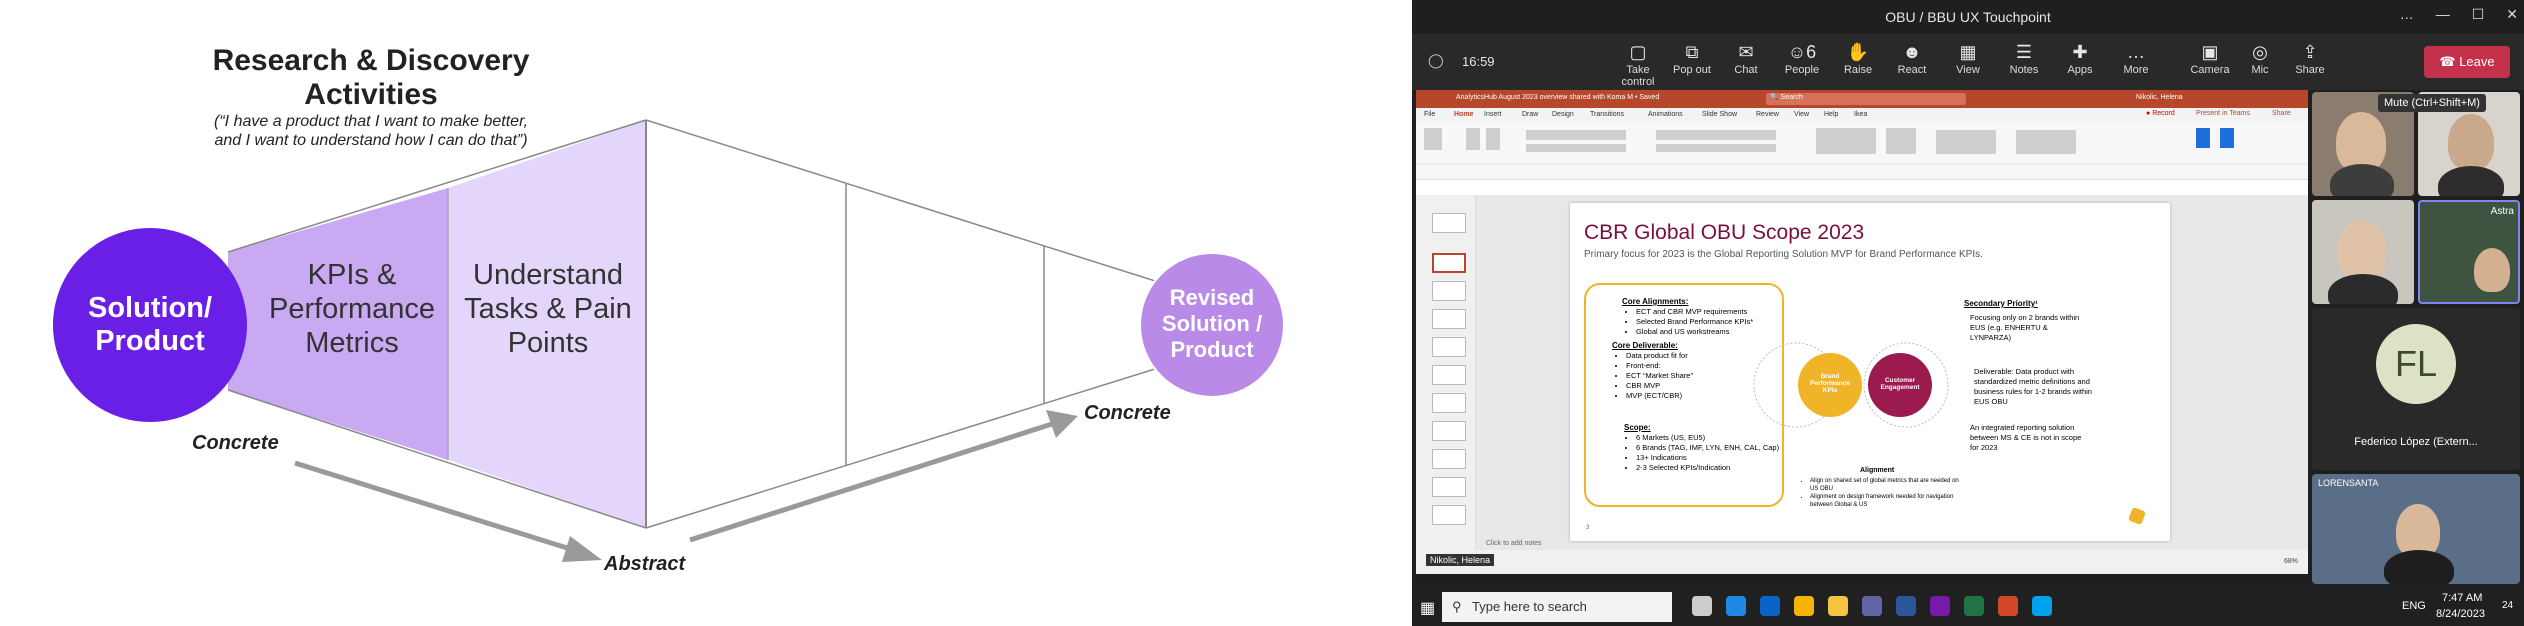 The width and height of the screenshot is (2524, 626). I want to click on powerpoint-icon, so click(2008, 606).